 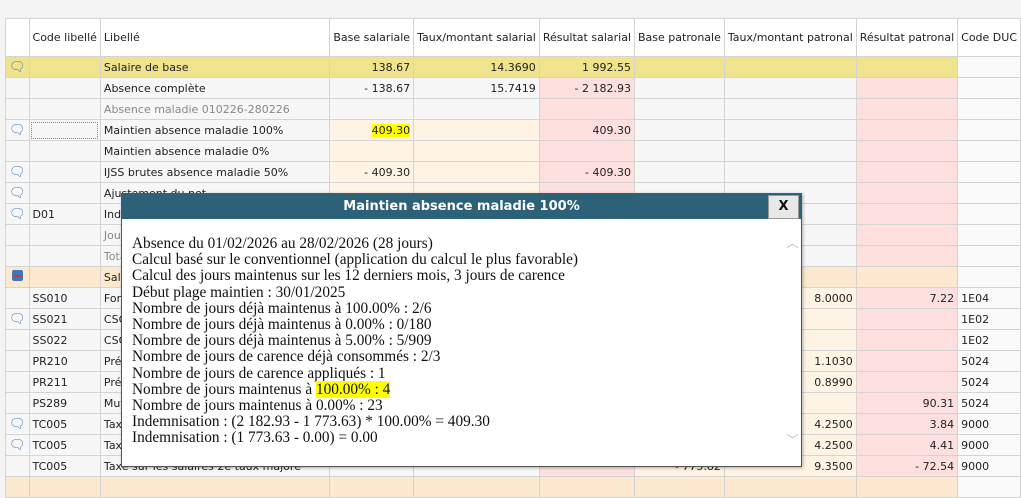 I want to click on label-cell: Salaire de base, so click(x=215, y=67).